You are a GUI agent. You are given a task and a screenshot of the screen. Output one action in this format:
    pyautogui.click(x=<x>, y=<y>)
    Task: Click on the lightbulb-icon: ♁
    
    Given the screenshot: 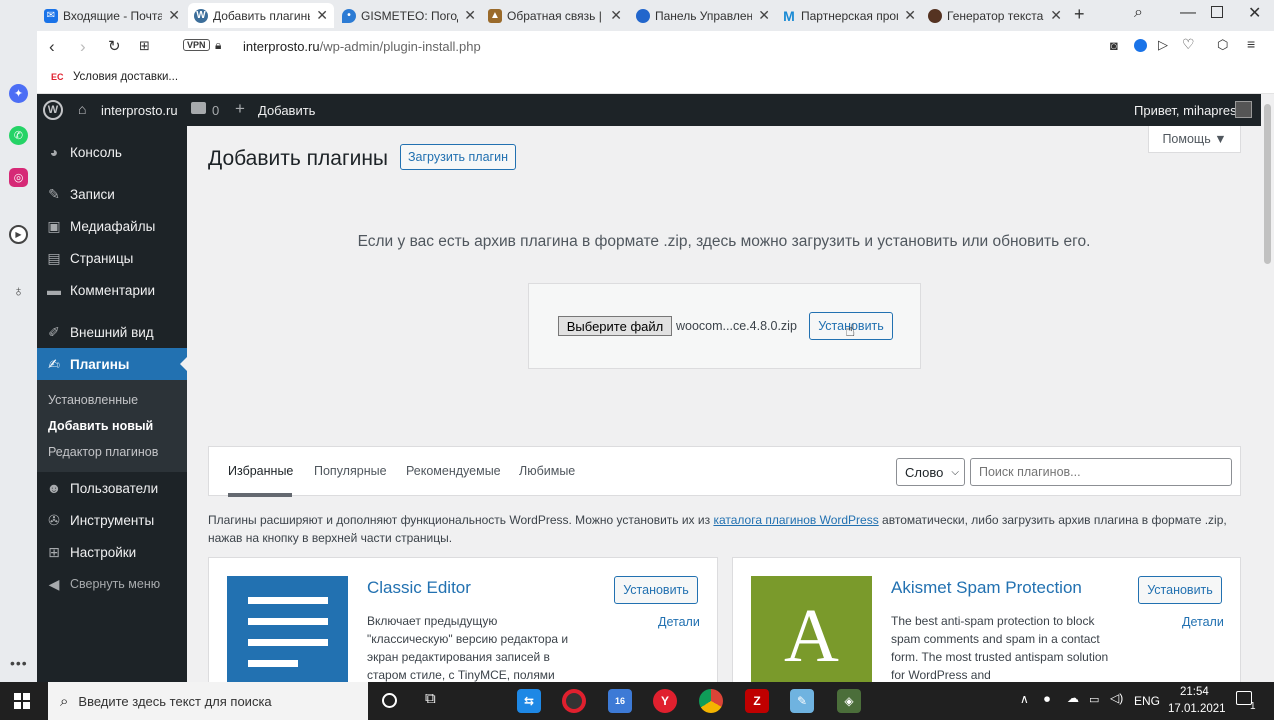 What is the action you would take?
    pyautogui.click(x=18, y=291)
    